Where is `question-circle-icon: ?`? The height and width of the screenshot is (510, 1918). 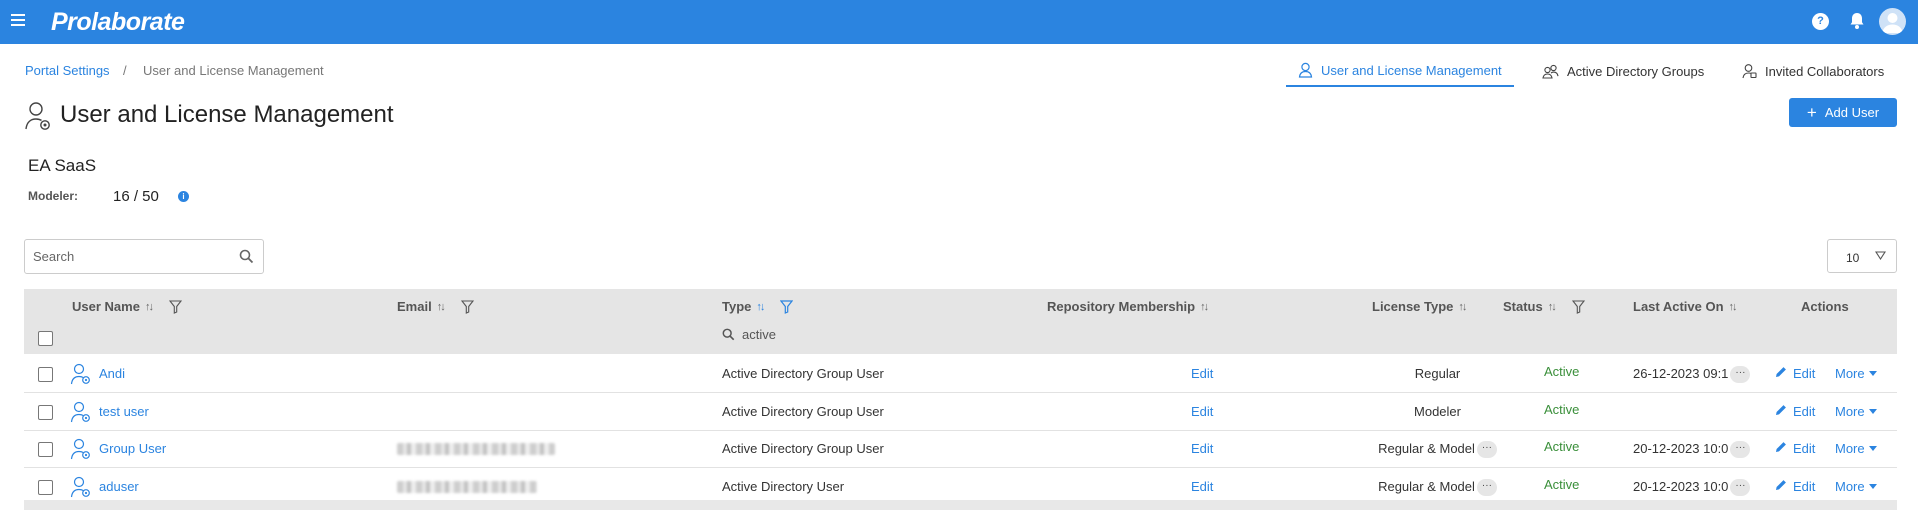
question-circle-icon: ? is located at coordinates (1820, 21).